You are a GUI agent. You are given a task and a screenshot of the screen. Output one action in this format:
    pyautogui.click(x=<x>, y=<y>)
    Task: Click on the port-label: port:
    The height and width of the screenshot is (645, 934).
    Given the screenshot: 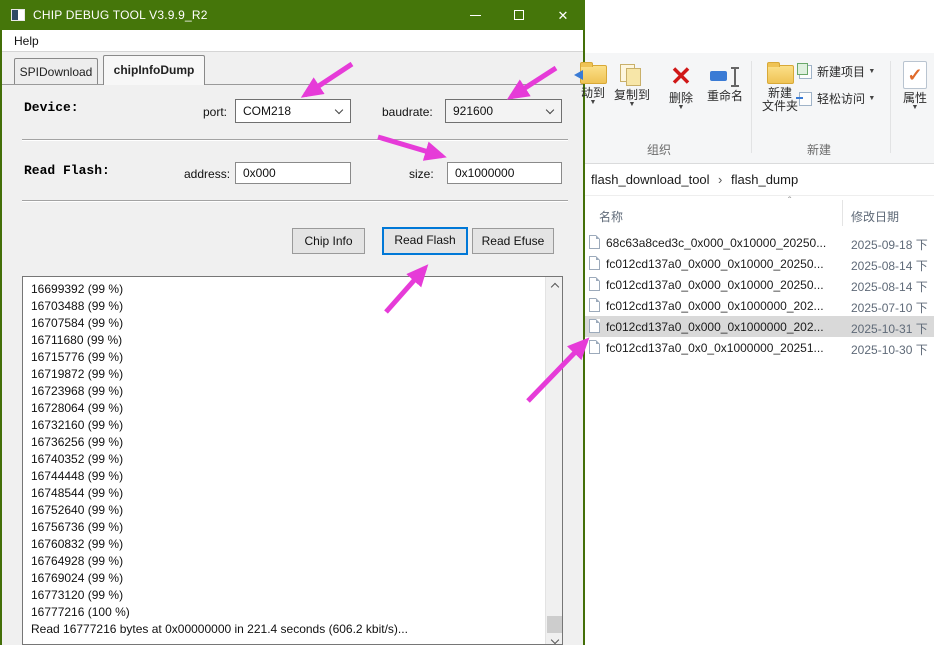 What is the action you would take?
    pyautogui.click(x=215, y=112)
    